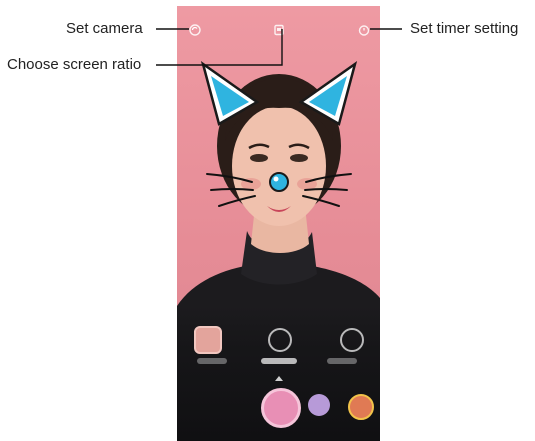  I want to click on screen-ratio-icon, so click(279, 30).